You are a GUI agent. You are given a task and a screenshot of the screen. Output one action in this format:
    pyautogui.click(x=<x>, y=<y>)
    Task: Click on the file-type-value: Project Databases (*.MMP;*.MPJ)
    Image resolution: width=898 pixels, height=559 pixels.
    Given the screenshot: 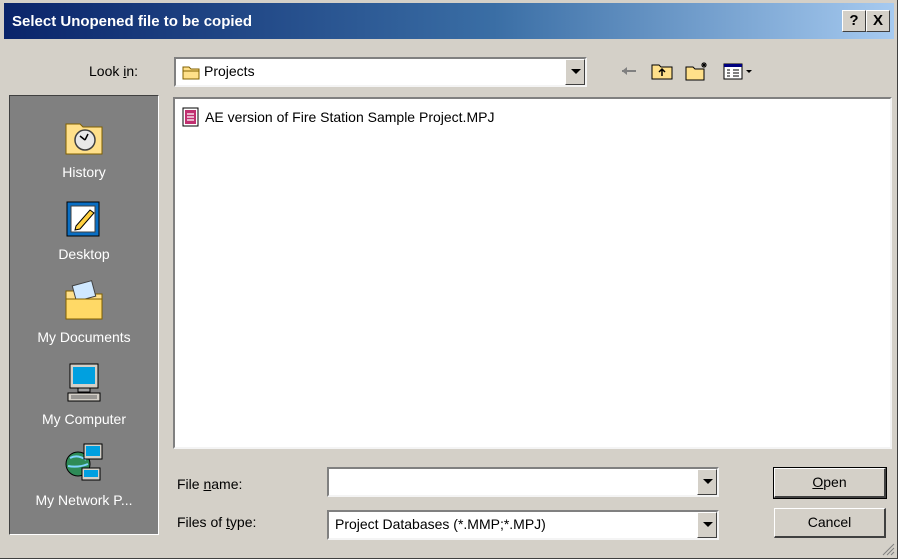 What is the action you would take?
    pyautogui.click(x=440, y=524)
    